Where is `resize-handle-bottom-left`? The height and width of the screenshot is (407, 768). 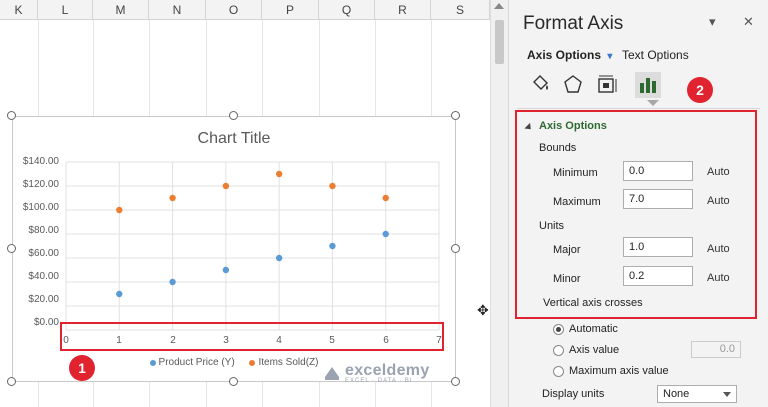
resize-handle-bottom-left is located at coordinates (11, 381).